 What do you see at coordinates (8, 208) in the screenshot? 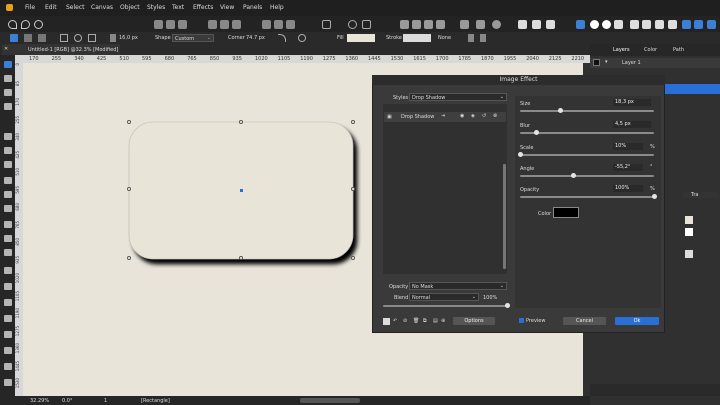
I see `ellipse-tool` at bounding box center [8, 208].